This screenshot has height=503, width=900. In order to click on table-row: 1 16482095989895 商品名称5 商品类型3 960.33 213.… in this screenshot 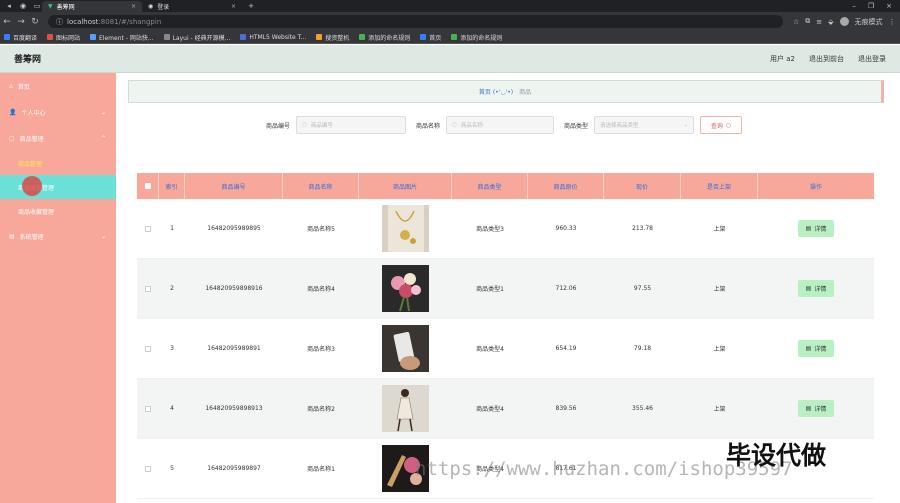, I will do `click(505, 229)`.